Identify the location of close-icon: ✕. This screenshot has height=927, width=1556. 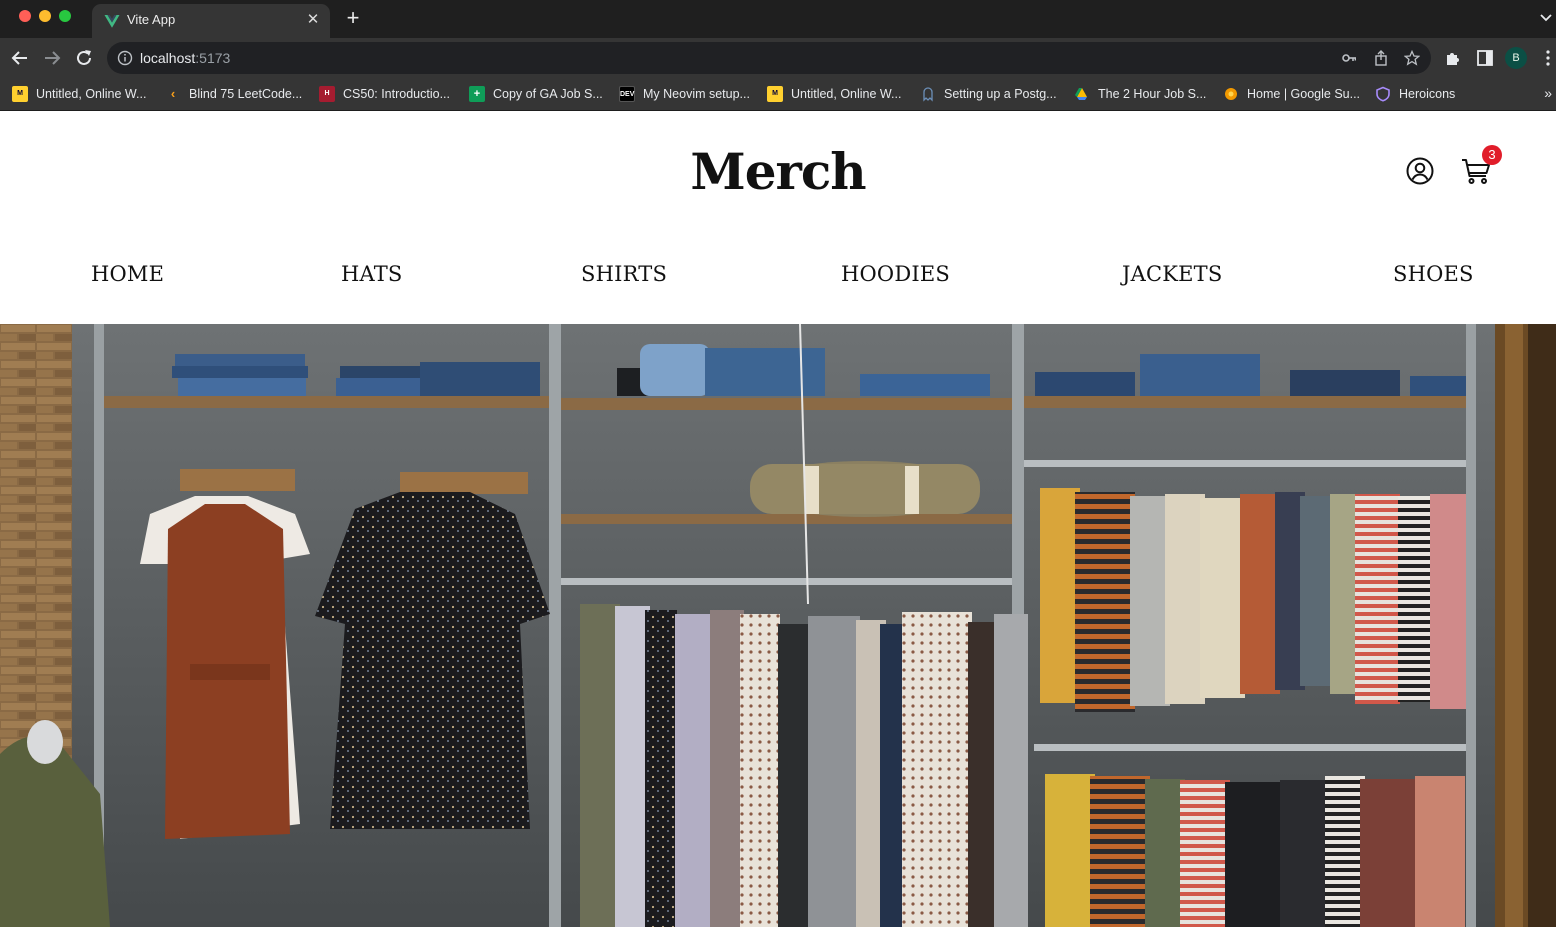
(313, 20).